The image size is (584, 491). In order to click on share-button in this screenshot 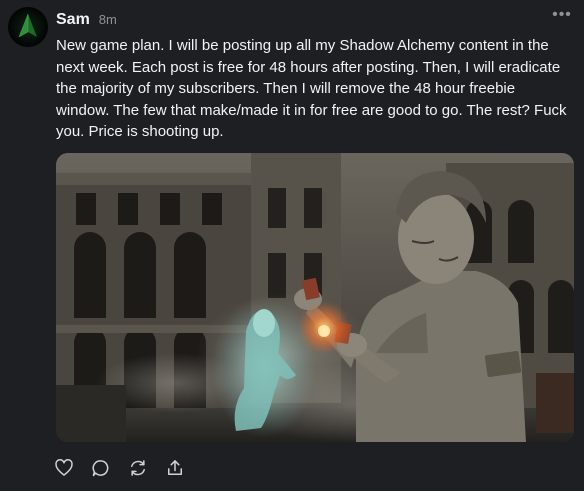, I will do `click(175, 468)`.